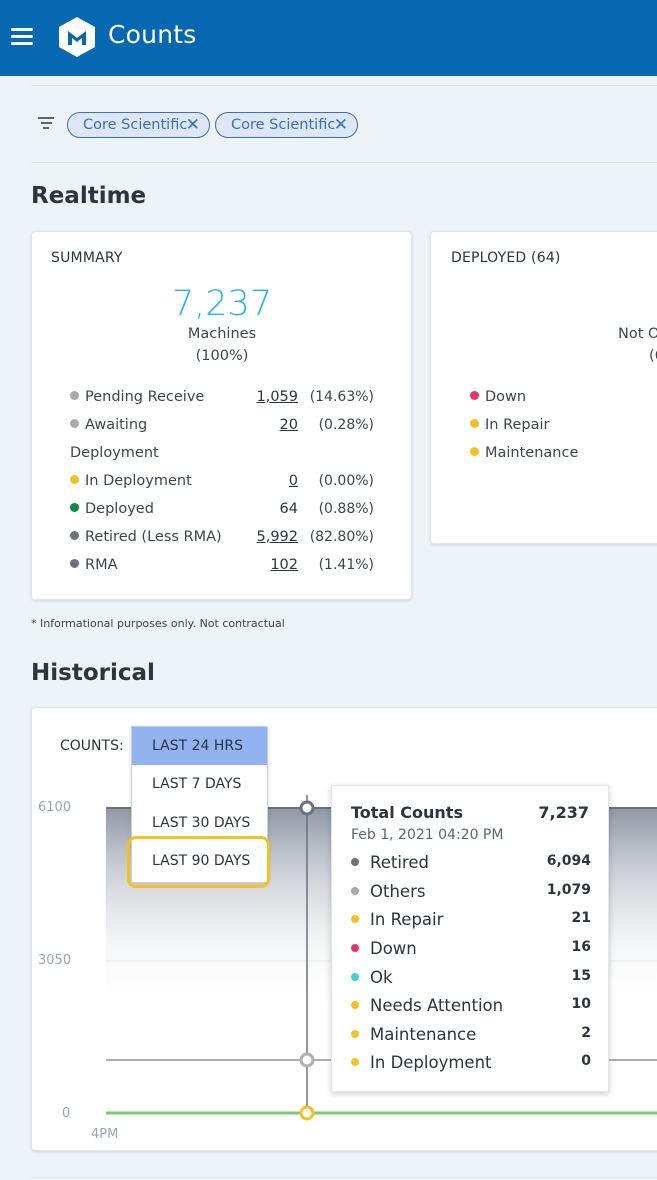 The height and width of the screenshot is (1180, 657). What do you see at coordinates (145, 397) in the screenshot?
I see `row-label: Pending Receive` at bounding box center [145, 397].